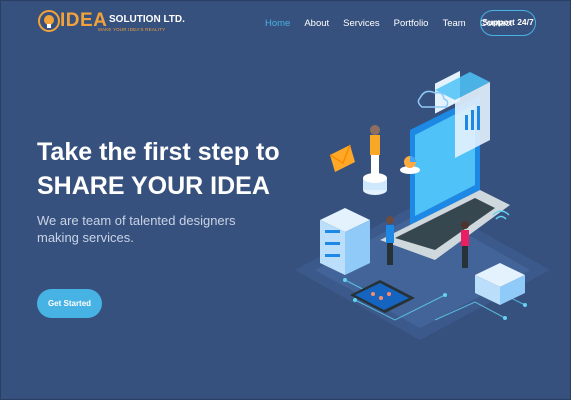 The height and width of the screenshot is (400, 571). What do you see at coordinates (167, 169) in the screenshot?
I see `hero-title: Take the first step to SHARE YOUR IDEA` at bounding box center [167, 169].